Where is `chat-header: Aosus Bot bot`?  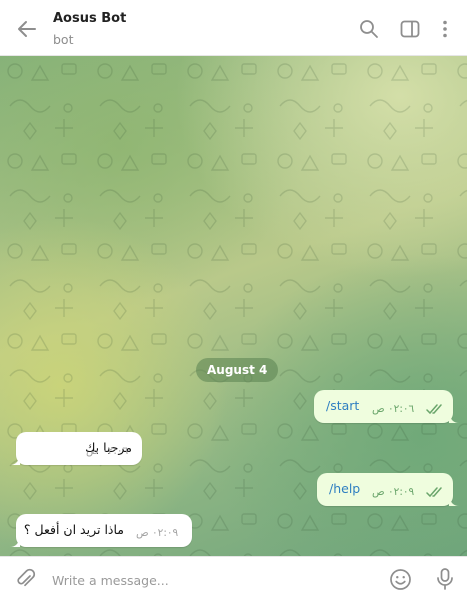 chat-header: Aosus Bot bot is located at coordinates (233, 28).